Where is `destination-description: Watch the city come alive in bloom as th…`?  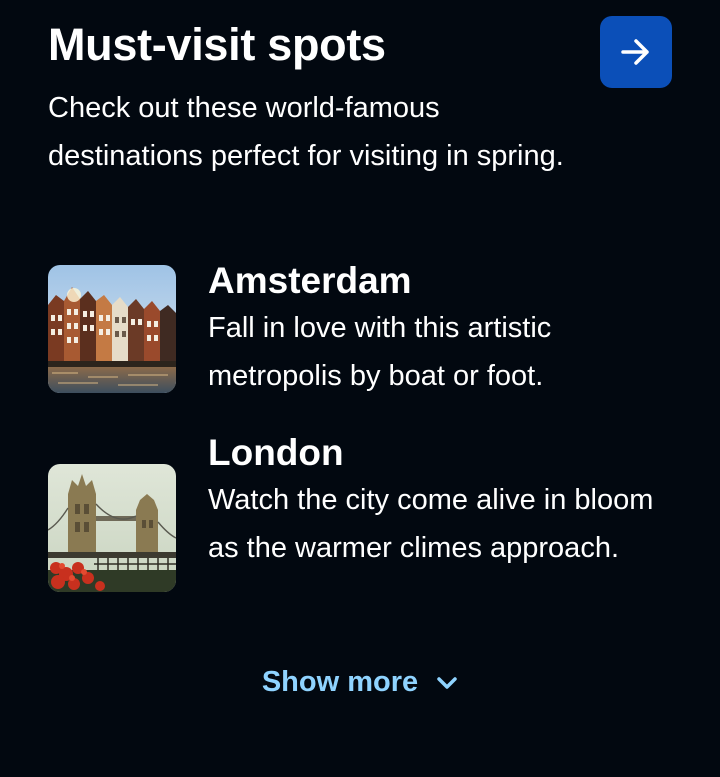
destination-description: Watch the city come alive in bloom as th… is located at coordinates (431, 524).